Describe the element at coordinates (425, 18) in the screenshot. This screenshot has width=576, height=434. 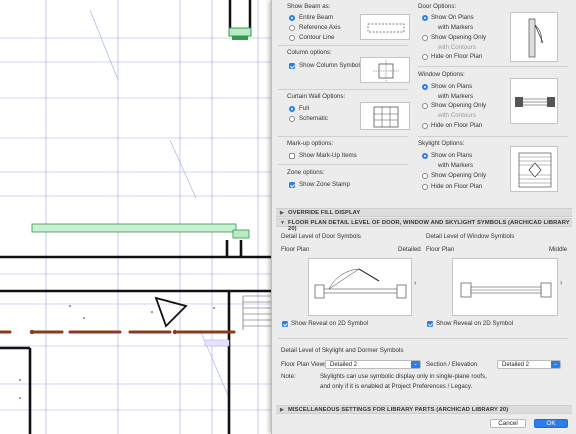
I see `radio-door-show-on-plans` at that location.